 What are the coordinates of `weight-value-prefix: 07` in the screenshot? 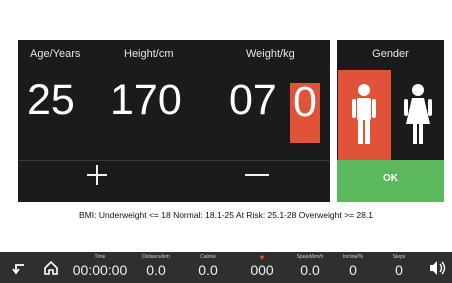 It's located at (253, 100).